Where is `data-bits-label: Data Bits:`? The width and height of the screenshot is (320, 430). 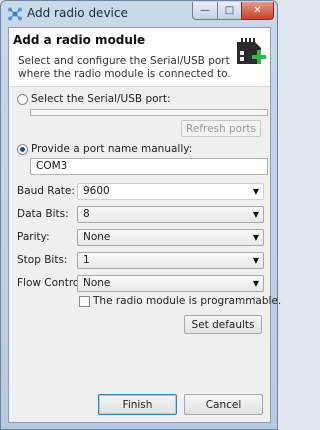
data-bits-label: Data Bits: is located at coordinates (43, 214).